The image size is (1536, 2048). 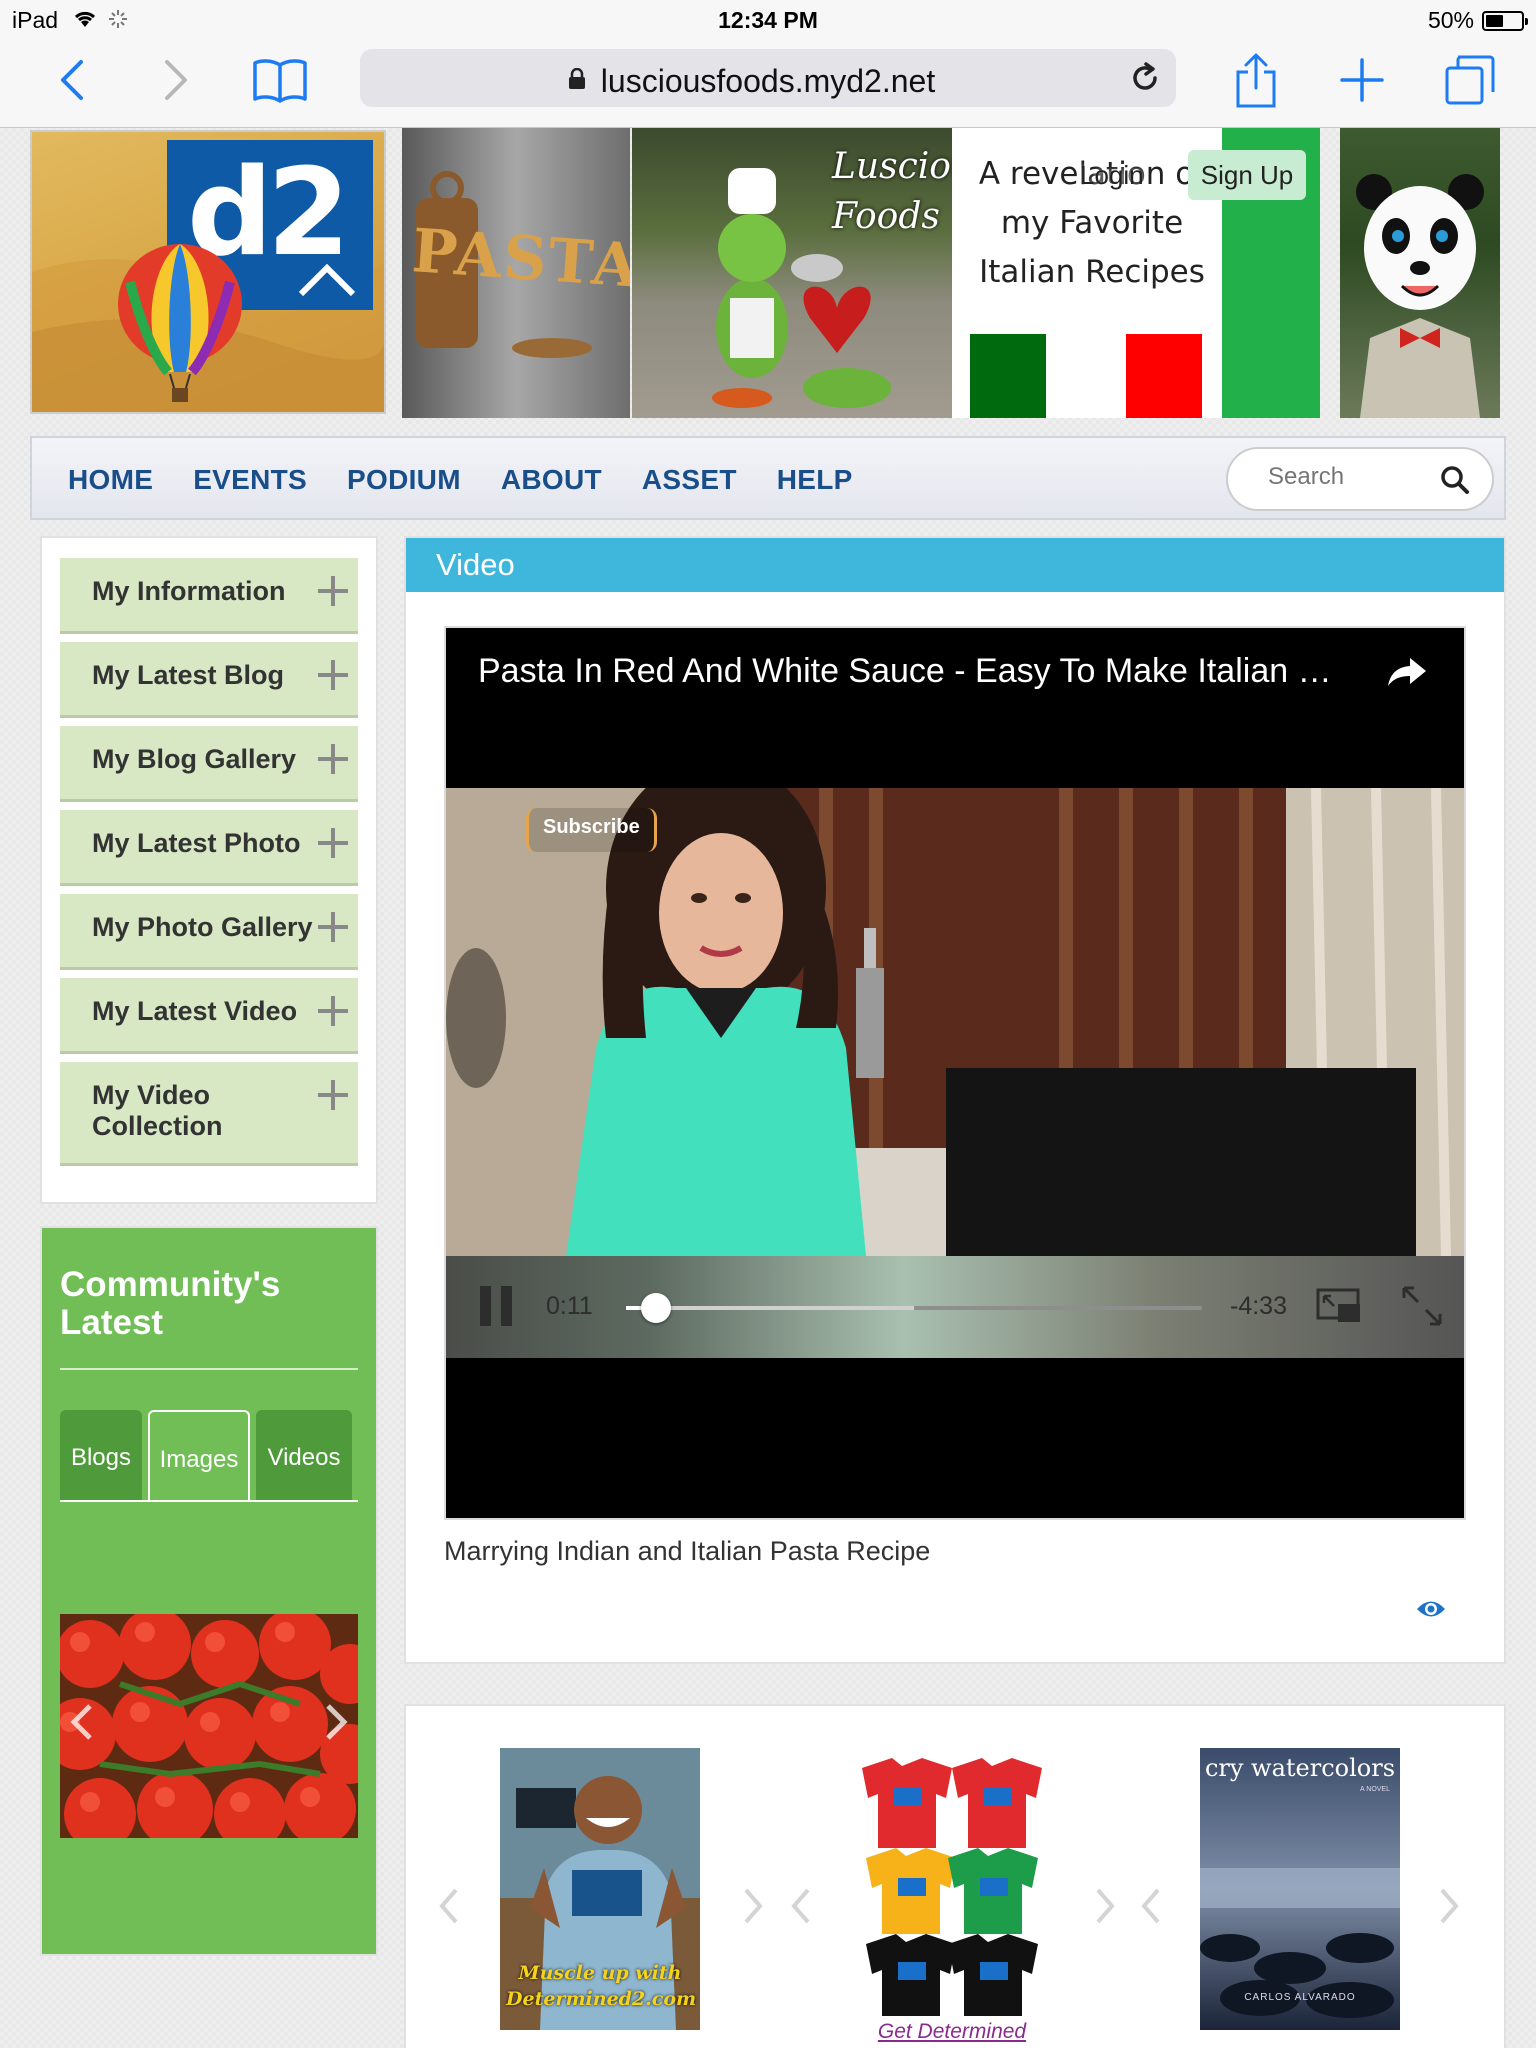 I want to click on community-latest-widget: Community's Latest Blogs Images Videos, so click(x=209, y=1591).